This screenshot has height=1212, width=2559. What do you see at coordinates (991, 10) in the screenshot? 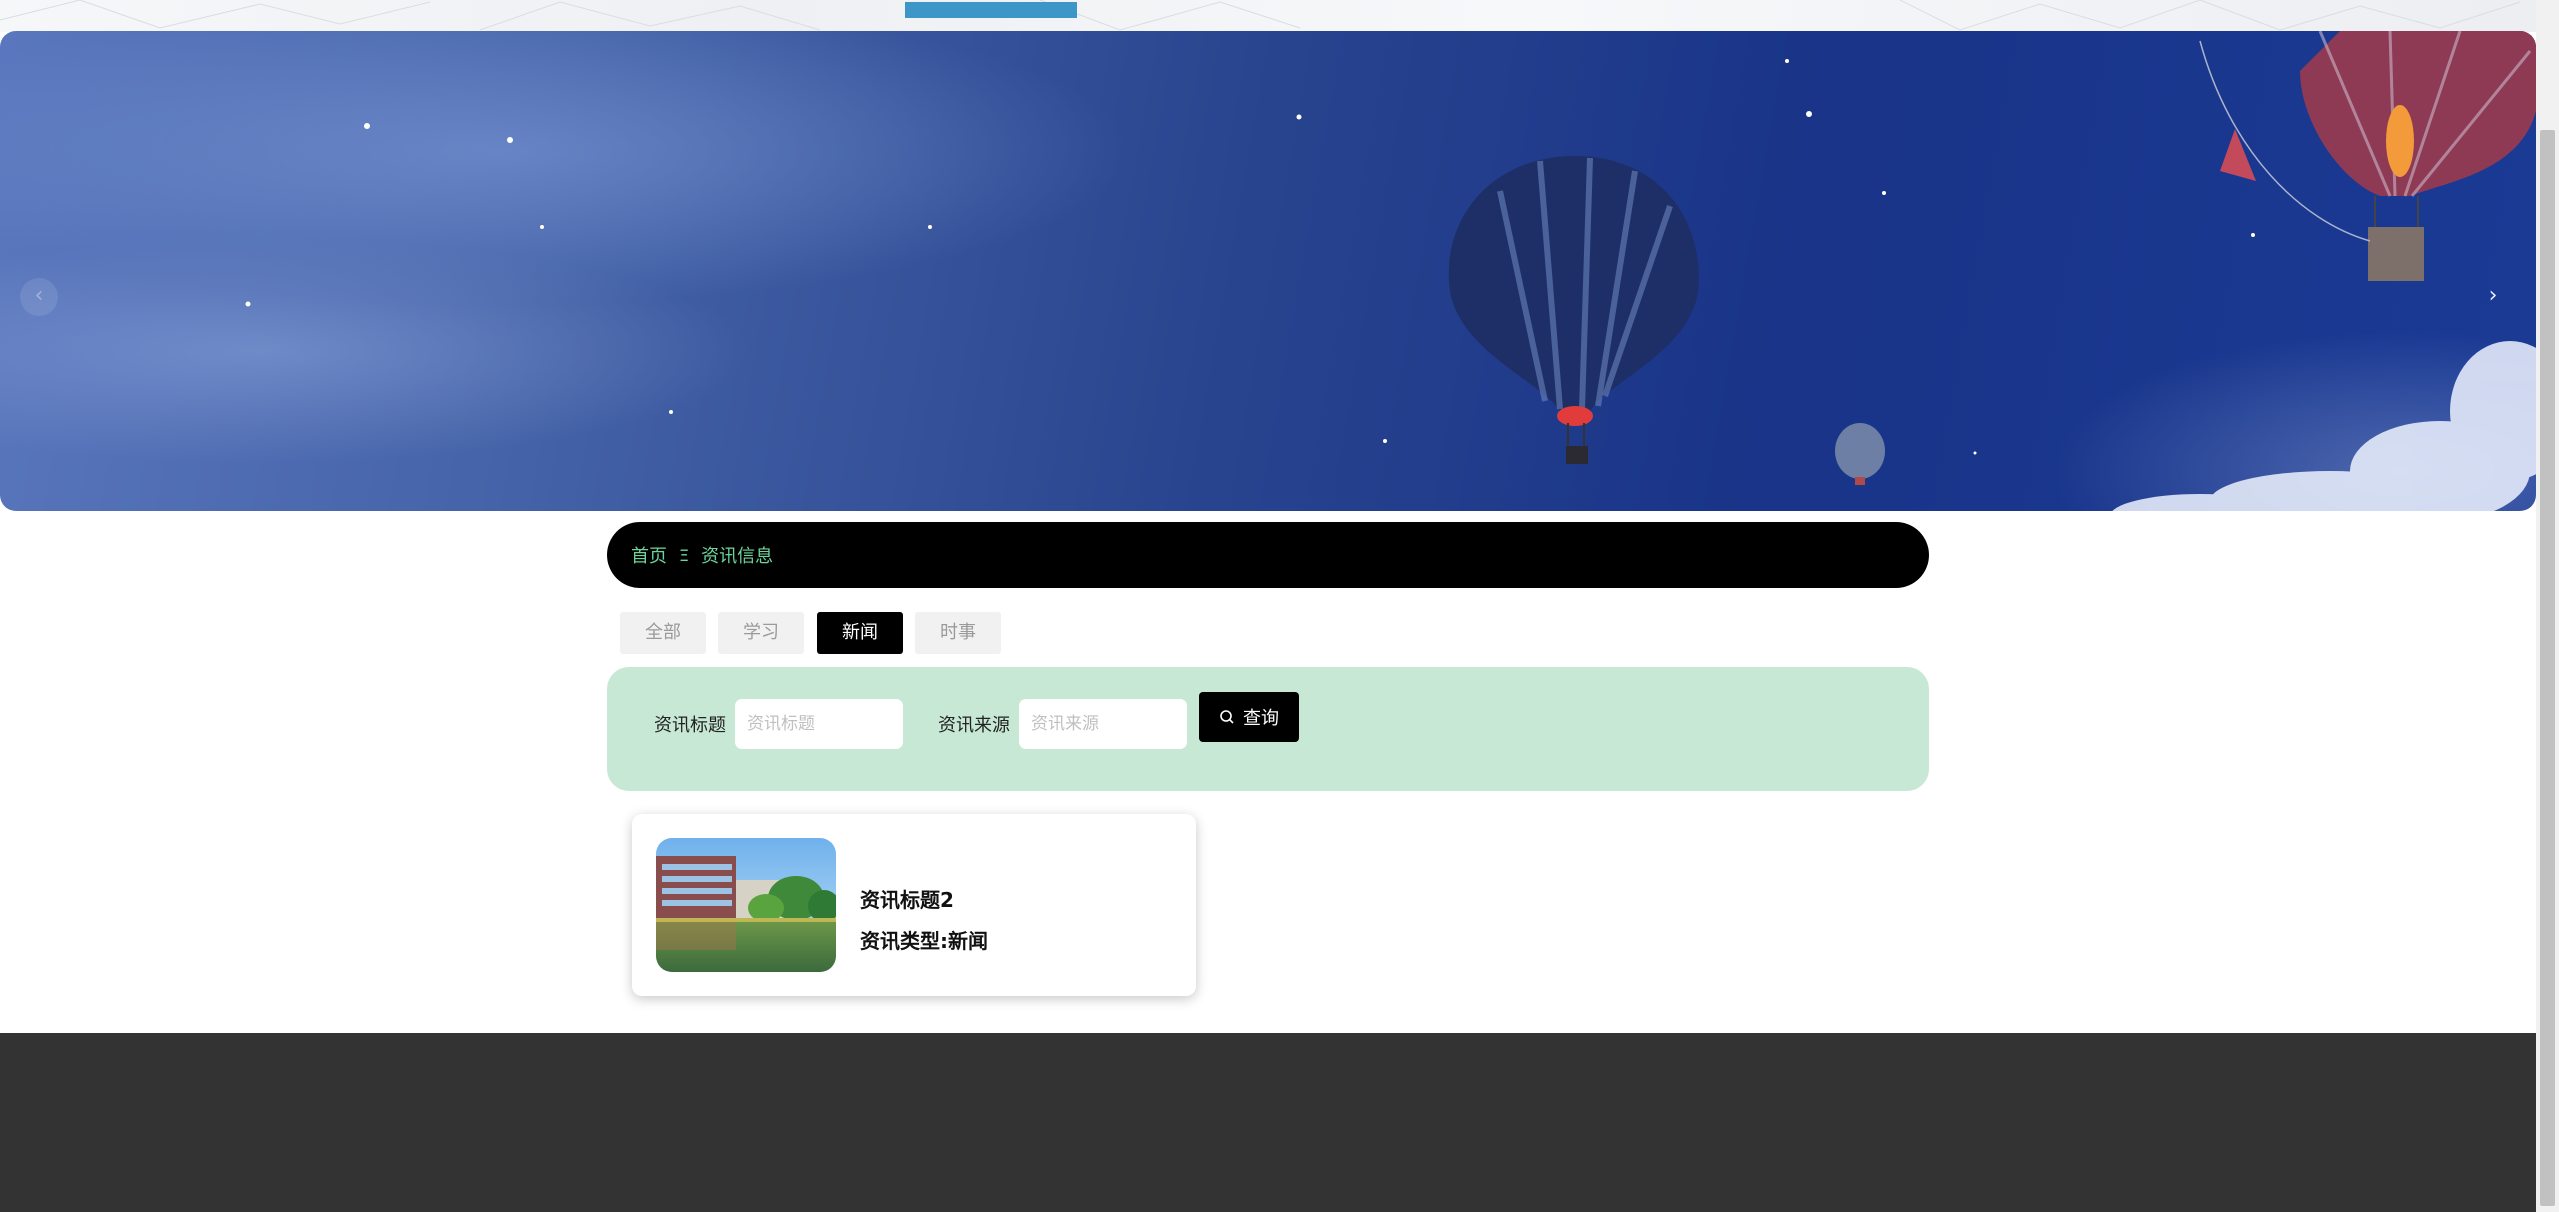
I see `nav-active-indicator` at bounding box center [991, 10].